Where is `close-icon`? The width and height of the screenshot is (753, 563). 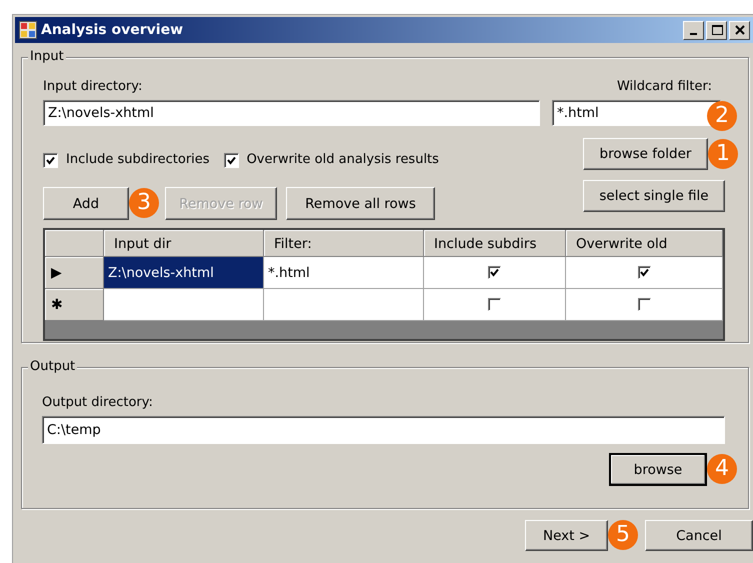 close-icon is located at coordinates (740, 30).